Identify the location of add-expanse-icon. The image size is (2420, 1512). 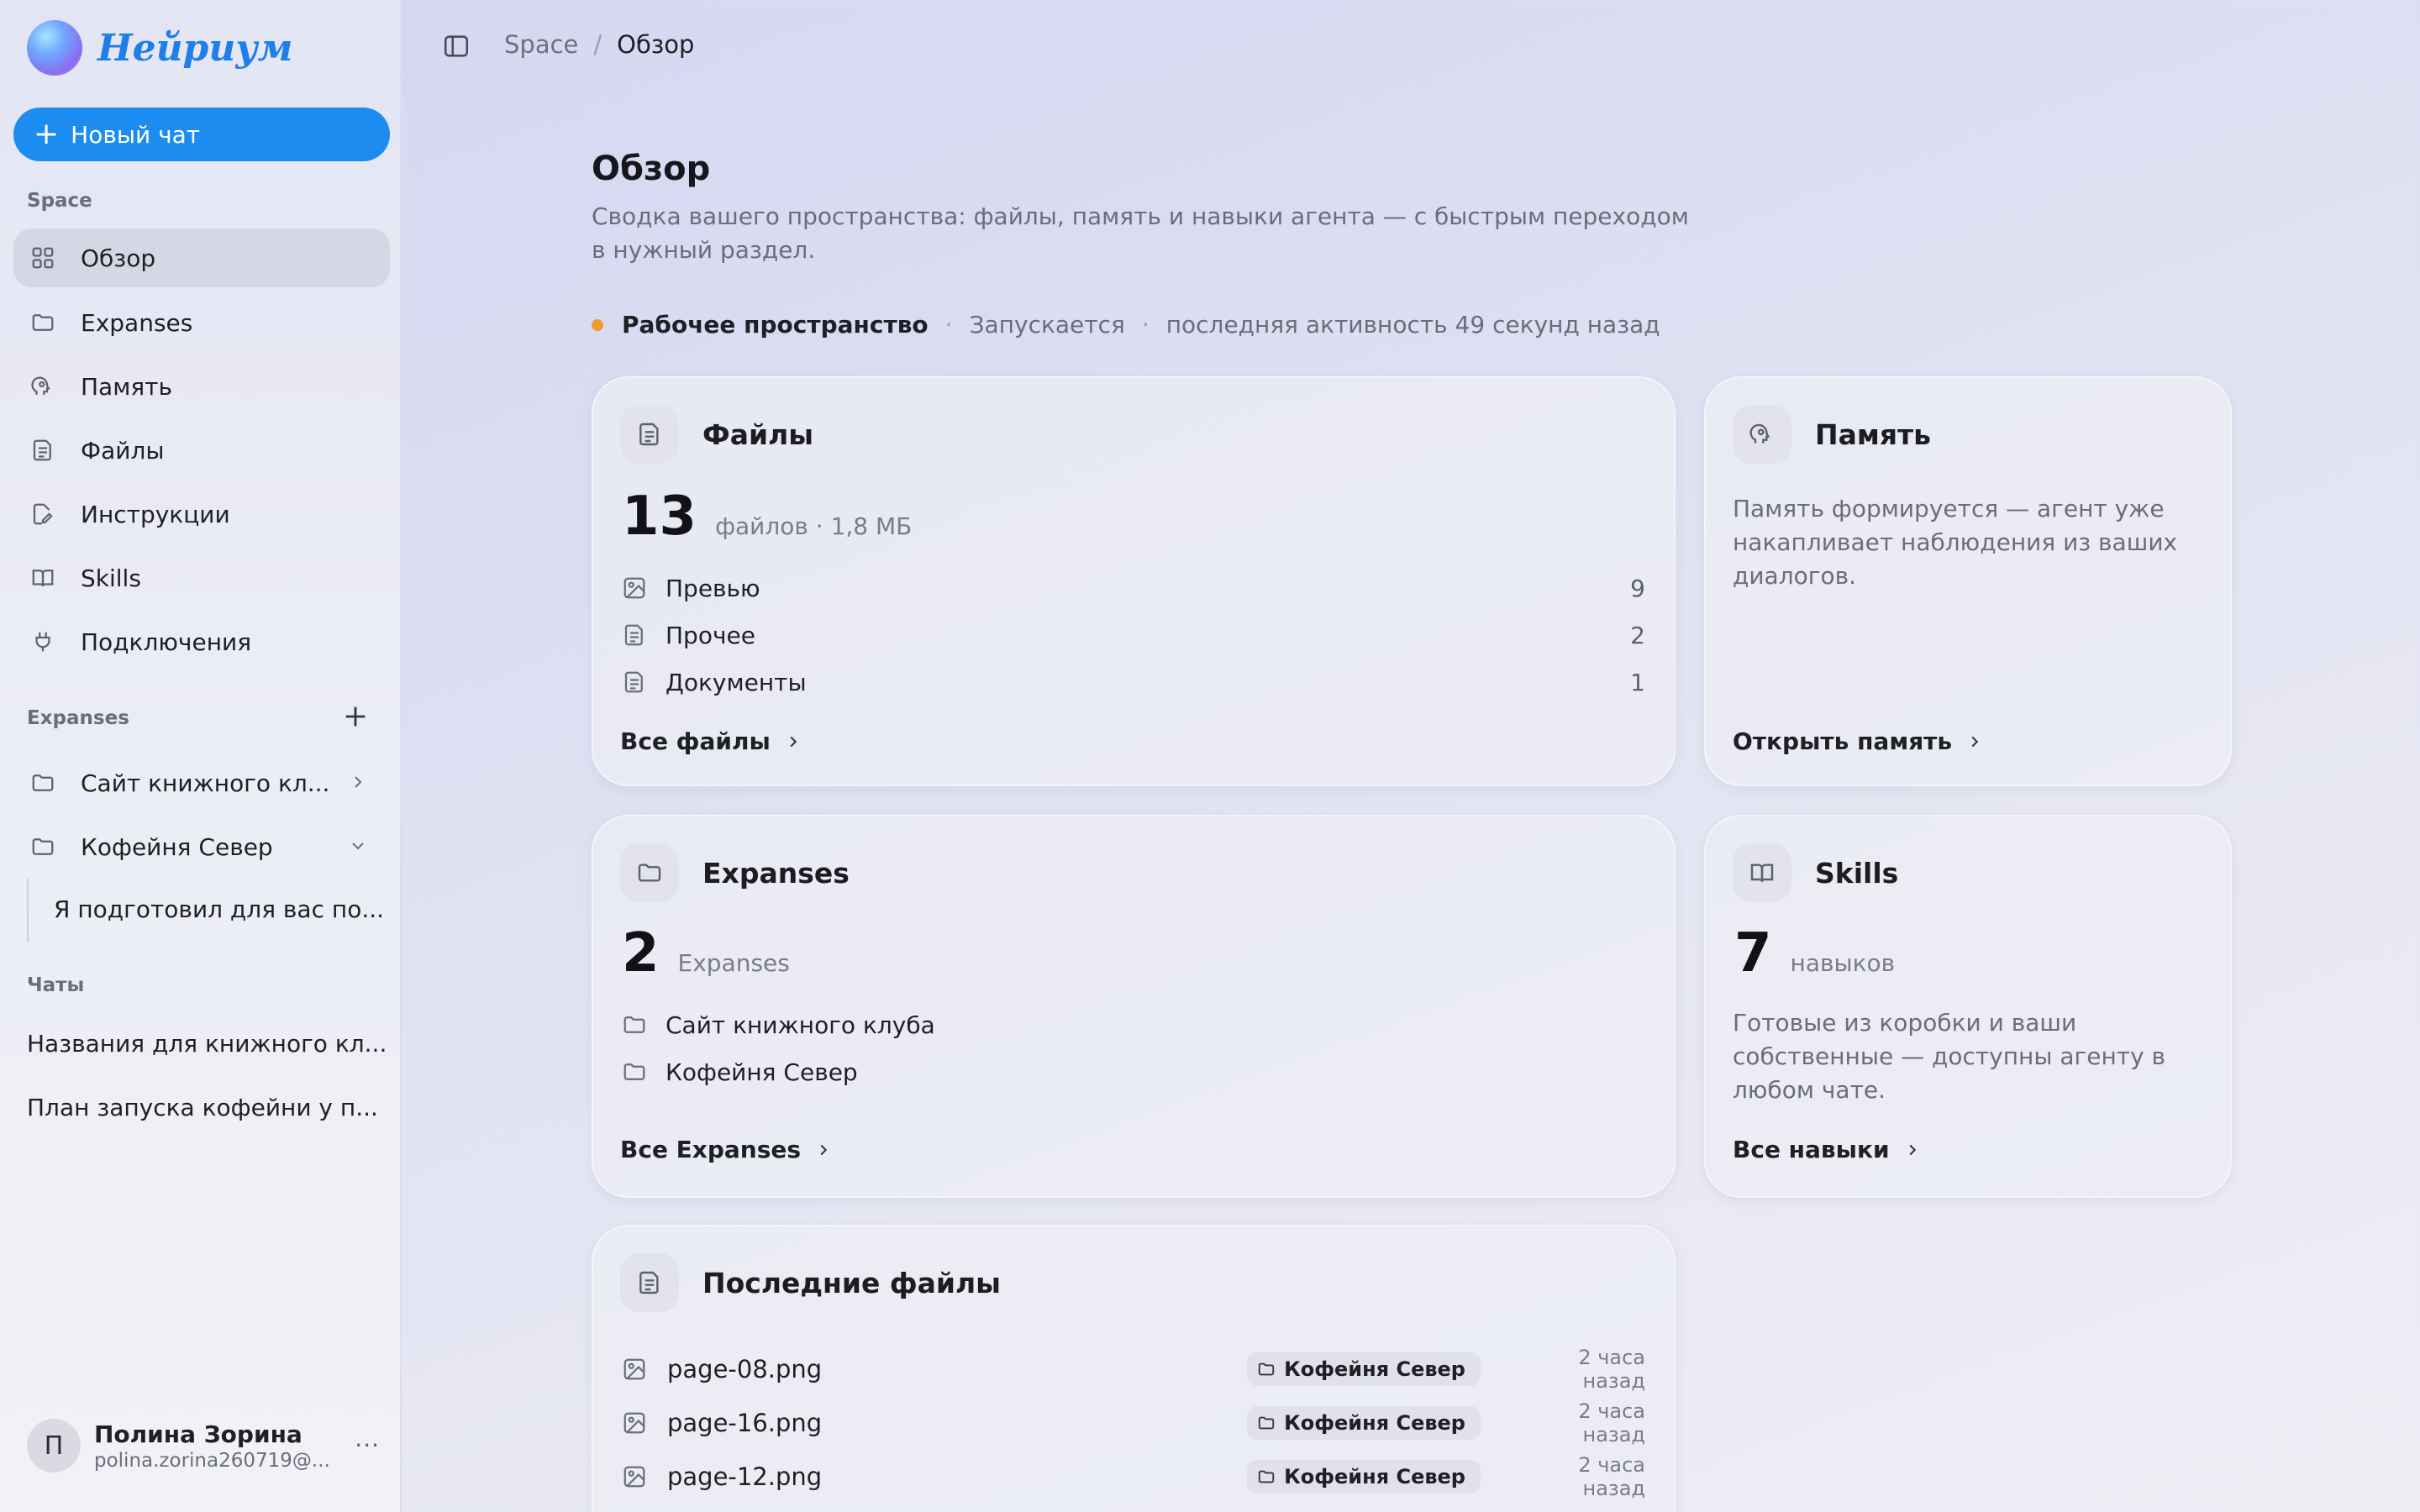
(355, 716).